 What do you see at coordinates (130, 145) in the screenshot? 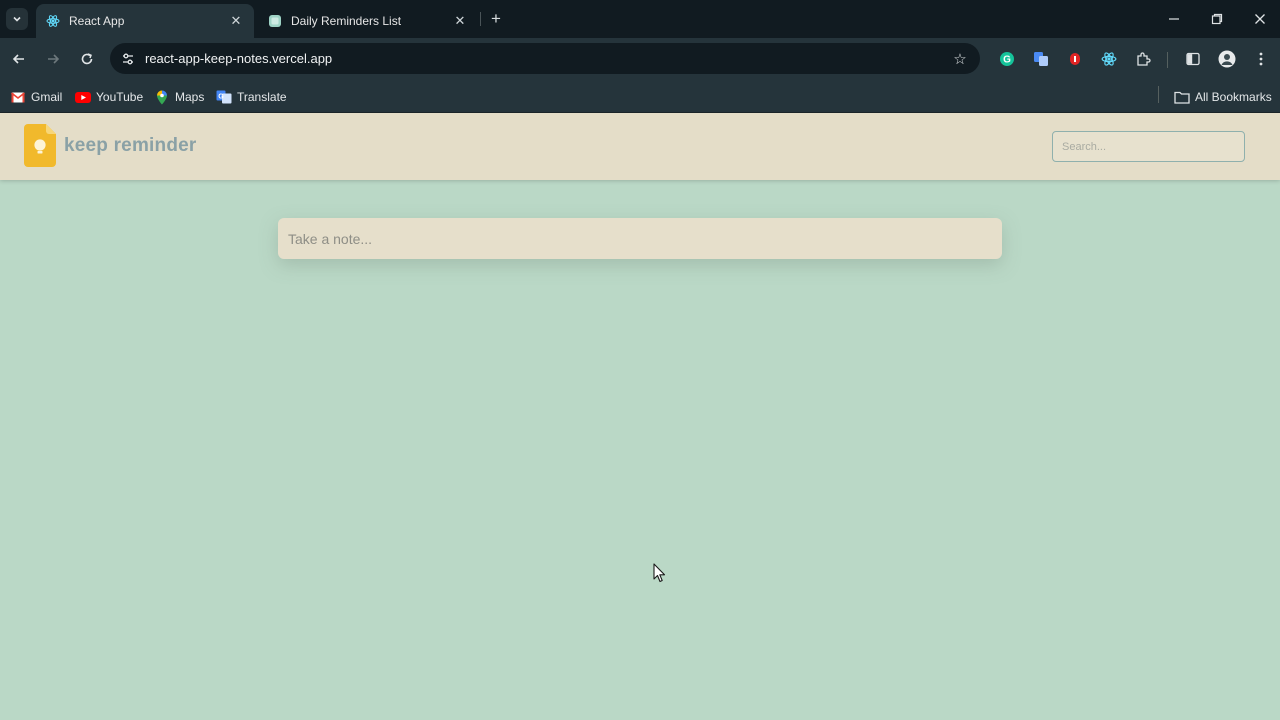
I see `app-brand-title: keep reminder` at bounding box center [130, 145].